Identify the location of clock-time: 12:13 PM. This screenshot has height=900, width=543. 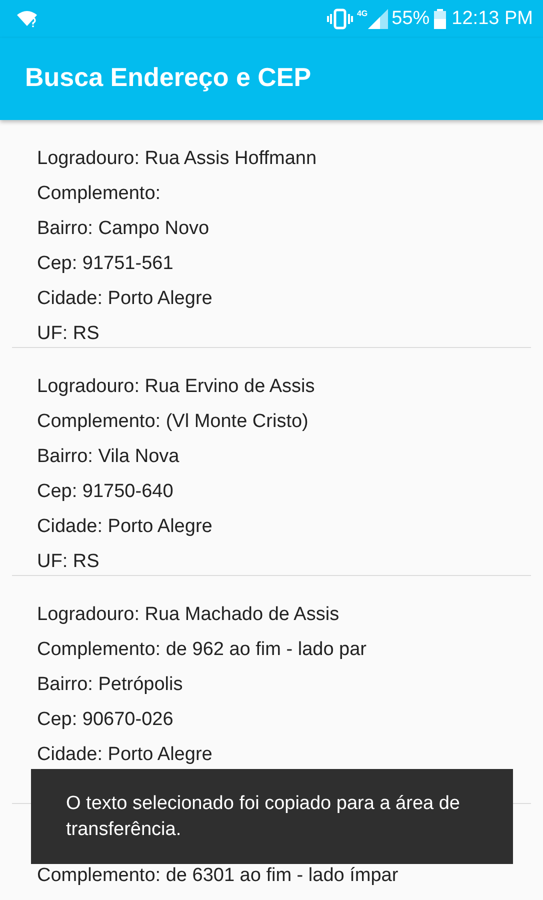
(492, 19).